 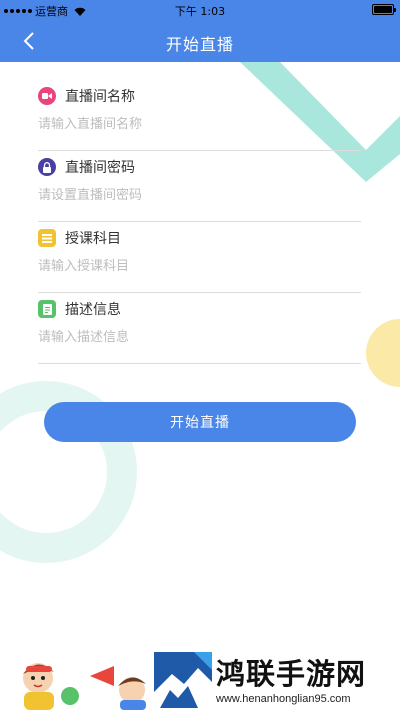 What do you see at coordinates (283, 699) in the screenshot?
I see `site-url: www.henanhonglian95.com` at bounding box center [283, 699].